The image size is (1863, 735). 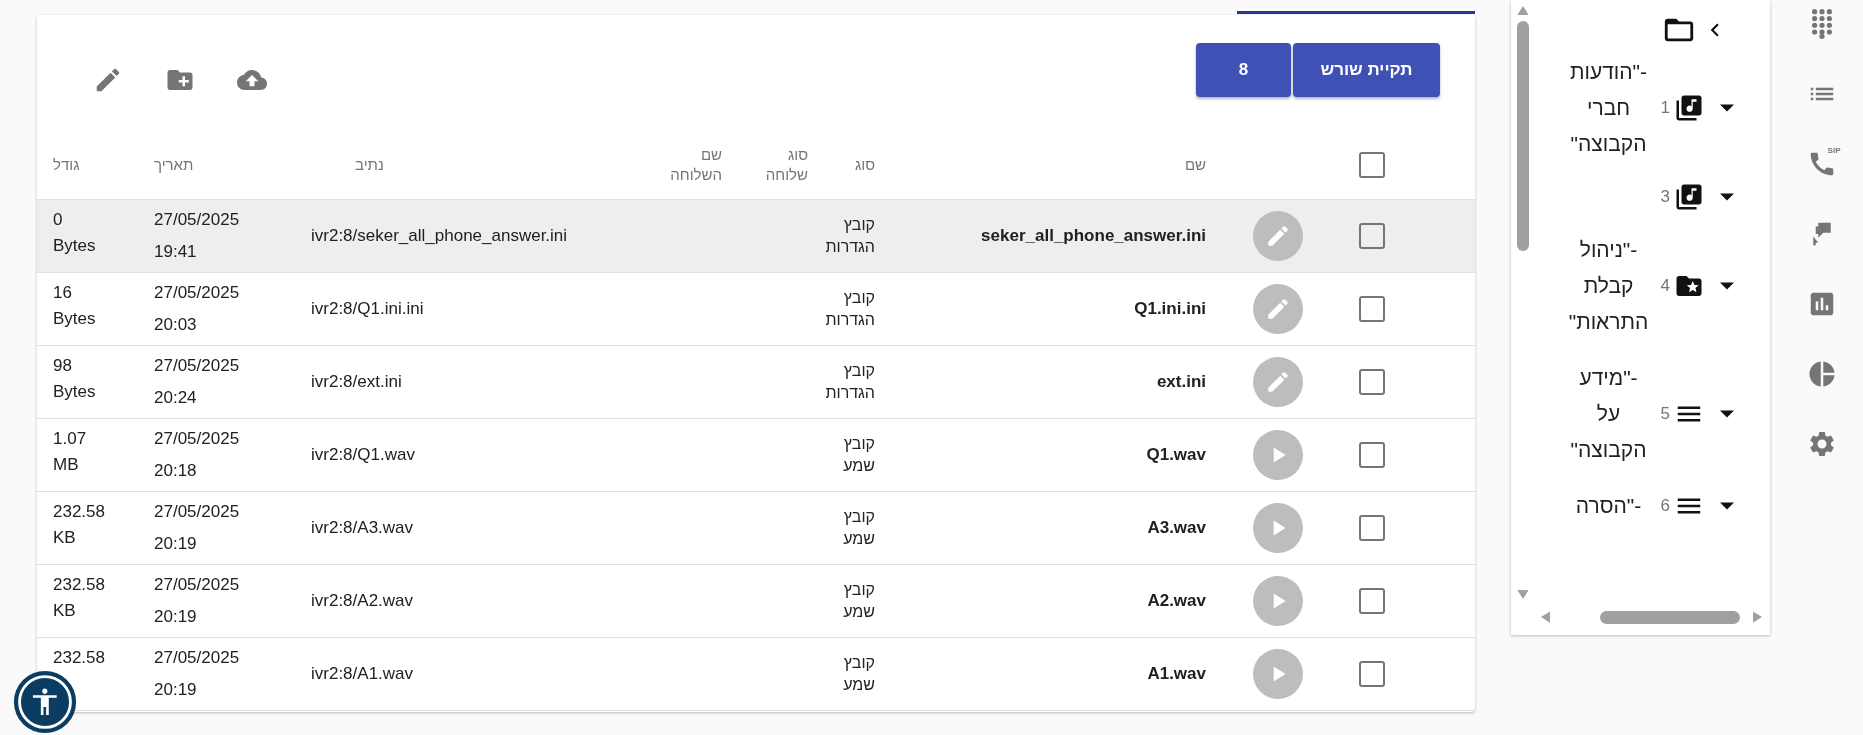 I want to click on file-date: 27/05/2025 20:03, so click(x=197, y=309).